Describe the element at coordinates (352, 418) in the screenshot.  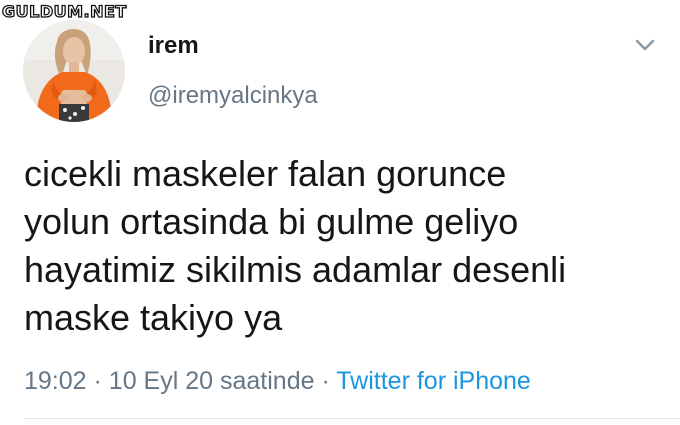
I see `divider` at that location.